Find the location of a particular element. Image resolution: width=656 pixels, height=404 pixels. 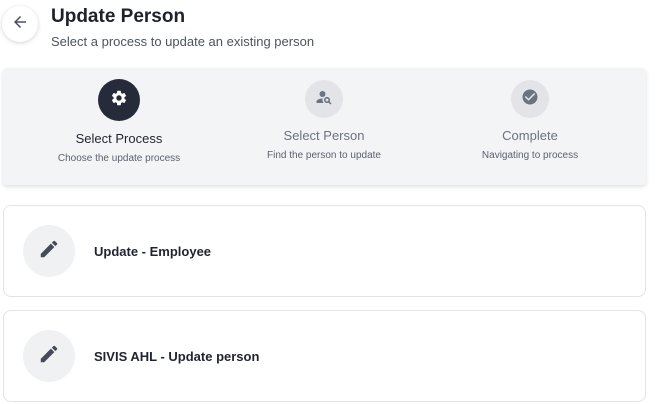

step-label: Select Person is located at coordinates (324, 135).